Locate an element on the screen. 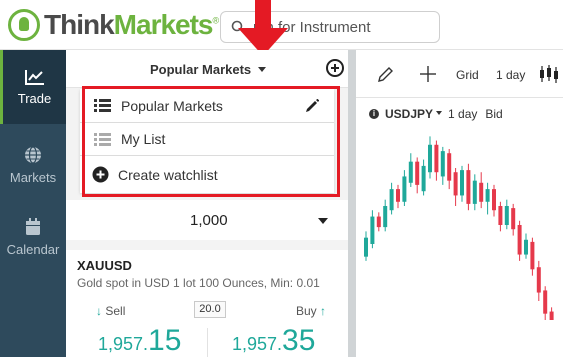  chart-period: 1 day is located at coordinates (463, 114).